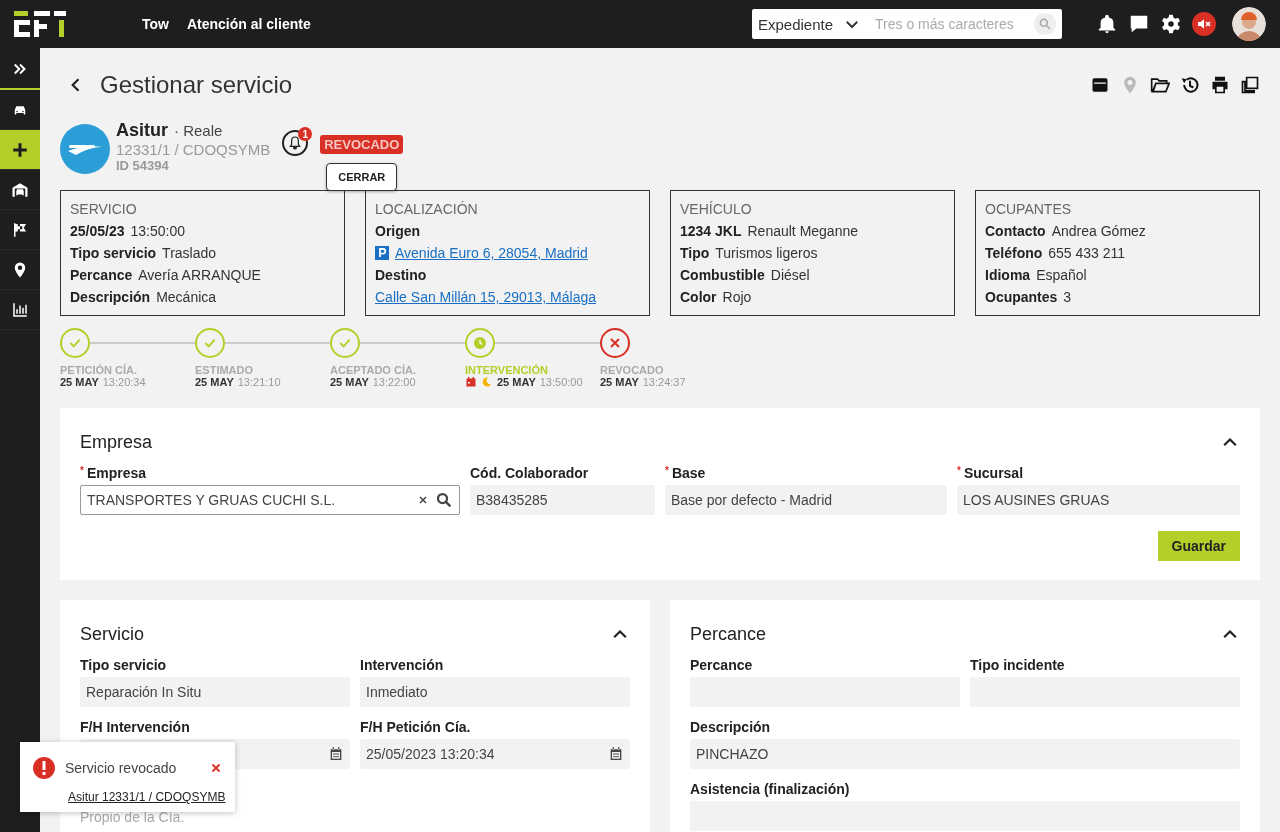  Describe the element at coordinates (530, 473) in the screenshot. I see `field-label: Cód. Colaborador` at that location.